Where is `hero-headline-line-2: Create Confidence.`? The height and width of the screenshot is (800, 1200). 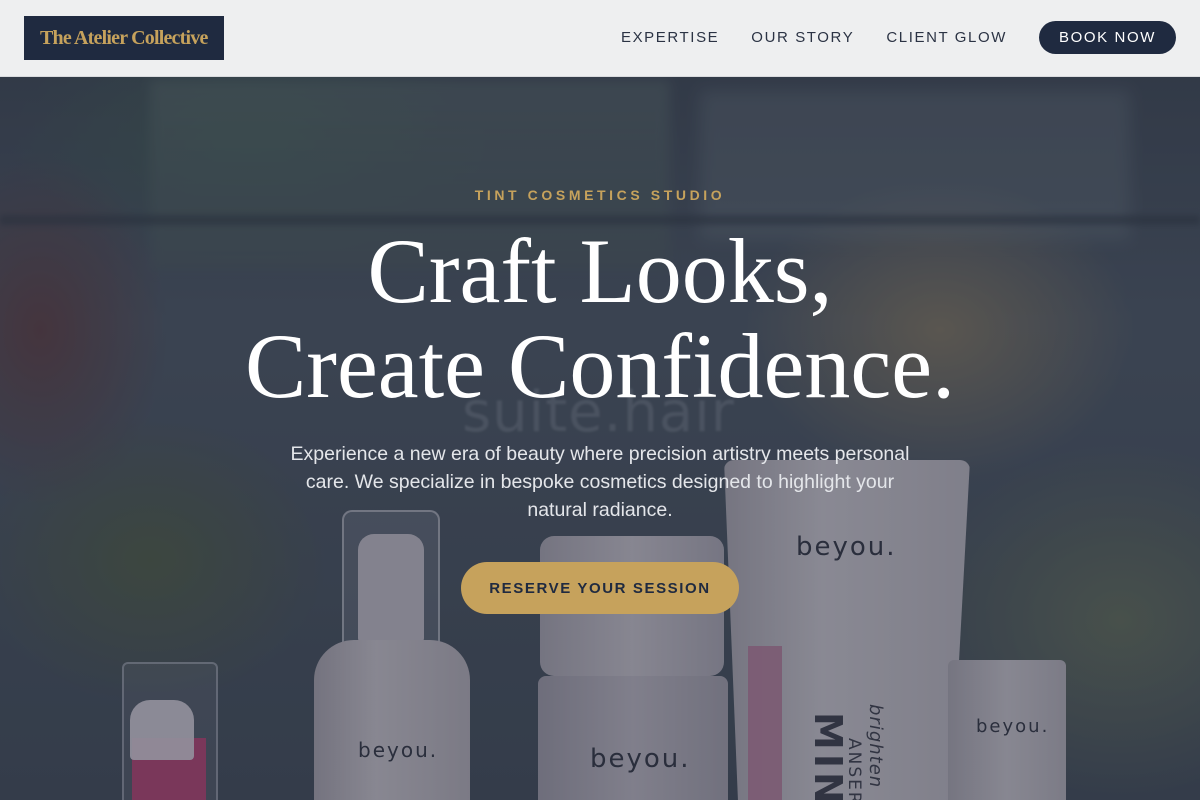 hero-headline-line-2: Create Confidence. is located at coordinates (600, 366).